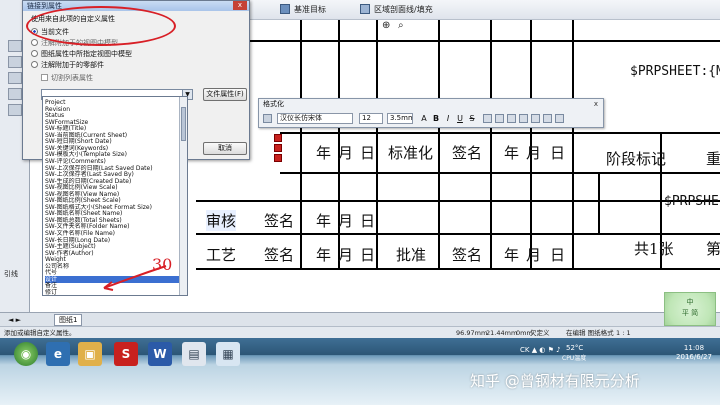  What do you see at coordinates (273, 104) in the screenshot?
I see `format-toolbar-title: 格式化` at bounding box center [273, 104].